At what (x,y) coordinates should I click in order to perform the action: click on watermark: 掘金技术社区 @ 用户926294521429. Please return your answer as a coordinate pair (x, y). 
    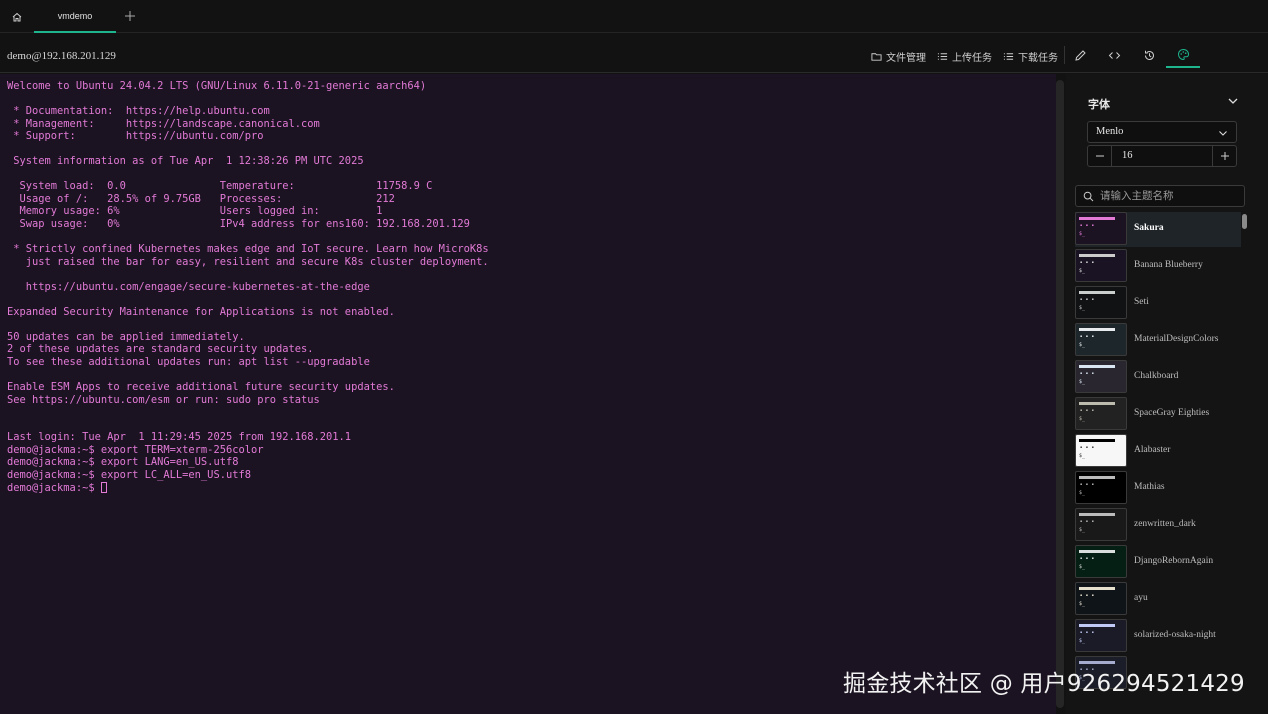
    Looking at the image, I should click on (1044, 684).